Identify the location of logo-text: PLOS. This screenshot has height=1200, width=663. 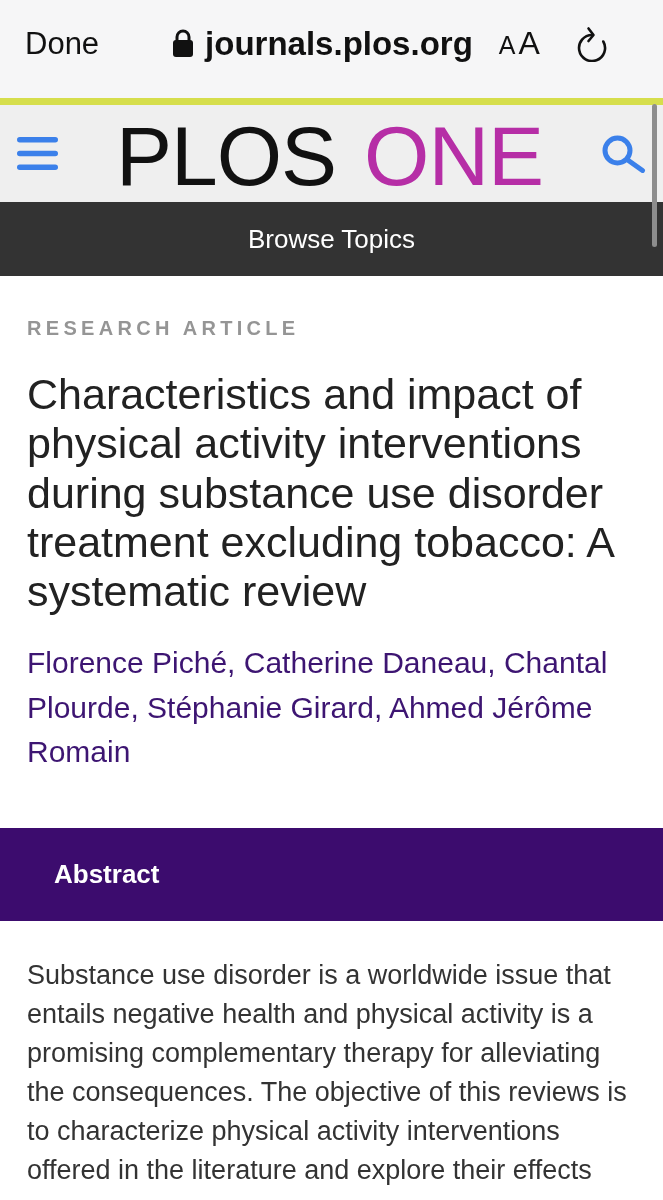
(226, 156).